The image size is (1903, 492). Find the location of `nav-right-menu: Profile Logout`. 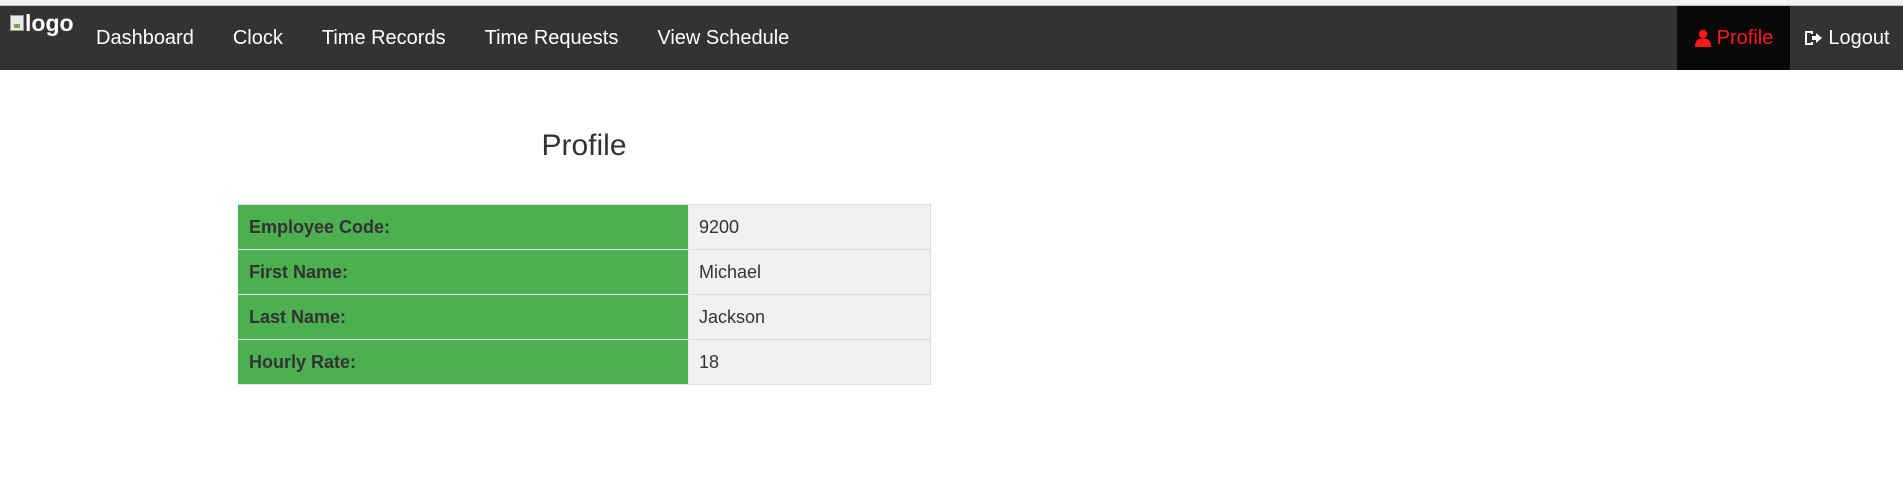

nav-right-menu: Profile Logout is located at coordinates (1790, 38).